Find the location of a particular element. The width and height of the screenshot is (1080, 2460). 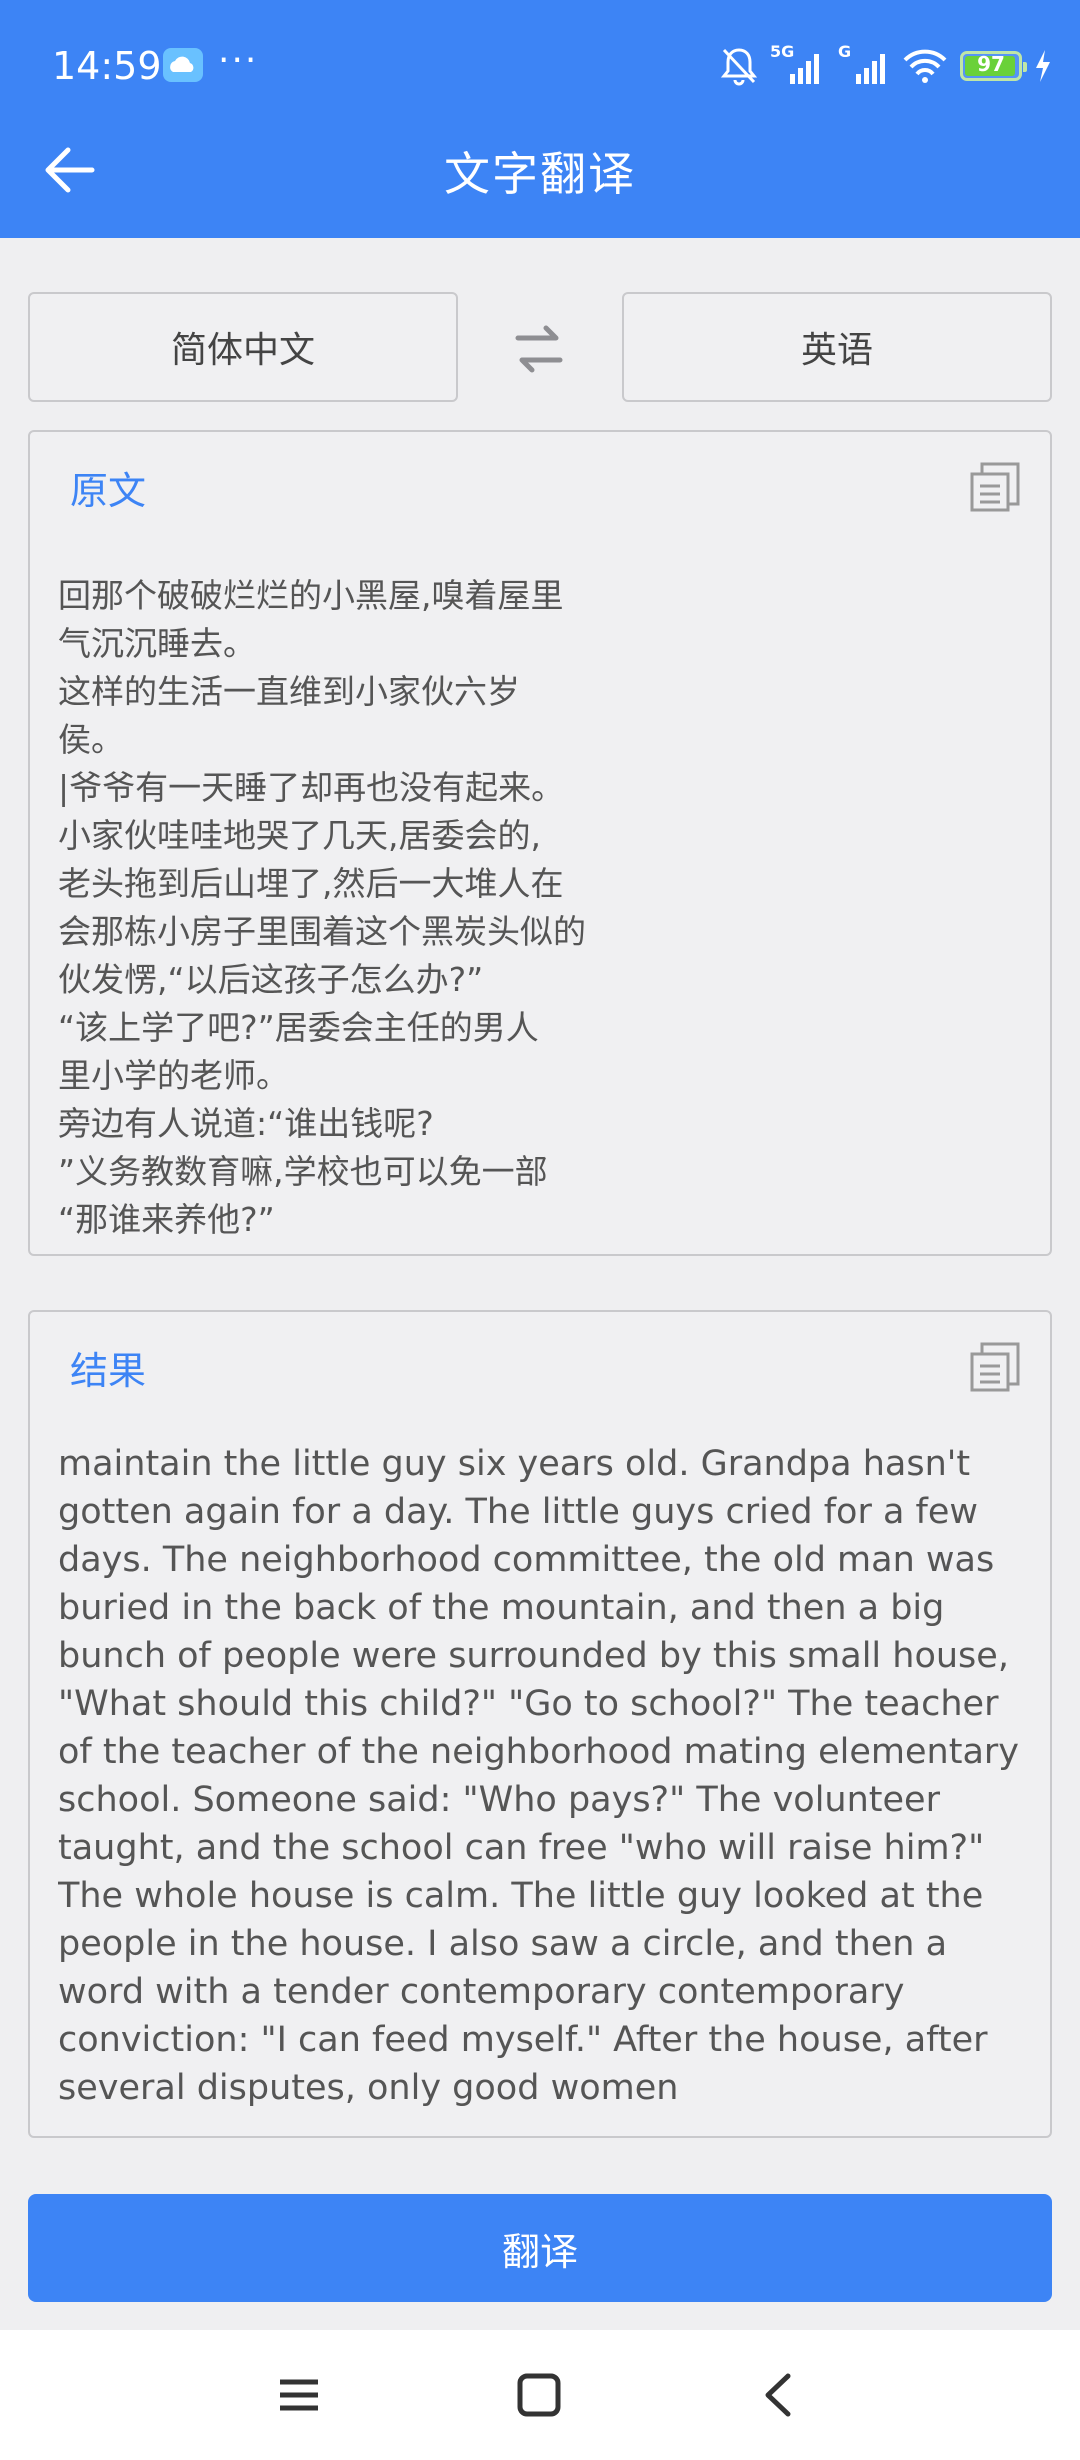

signal-icon: 5G is located at coordinates (797, 64).